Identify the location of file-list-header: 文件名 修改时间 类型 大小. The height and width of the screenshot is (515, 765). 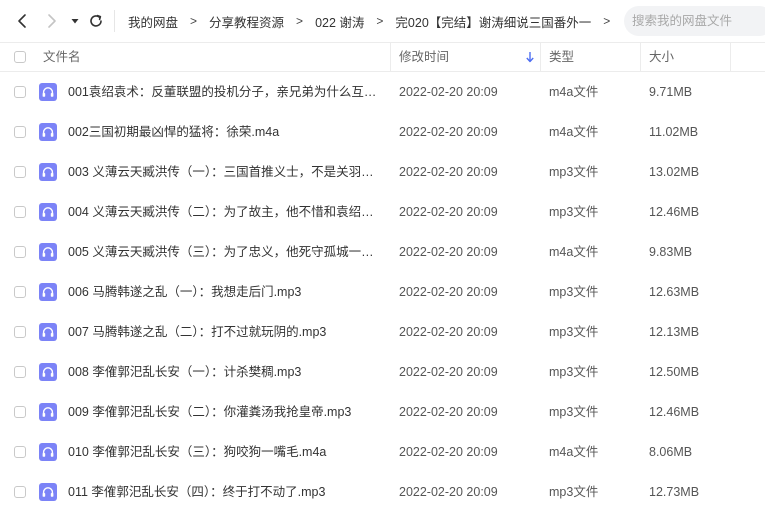
(382, 57).